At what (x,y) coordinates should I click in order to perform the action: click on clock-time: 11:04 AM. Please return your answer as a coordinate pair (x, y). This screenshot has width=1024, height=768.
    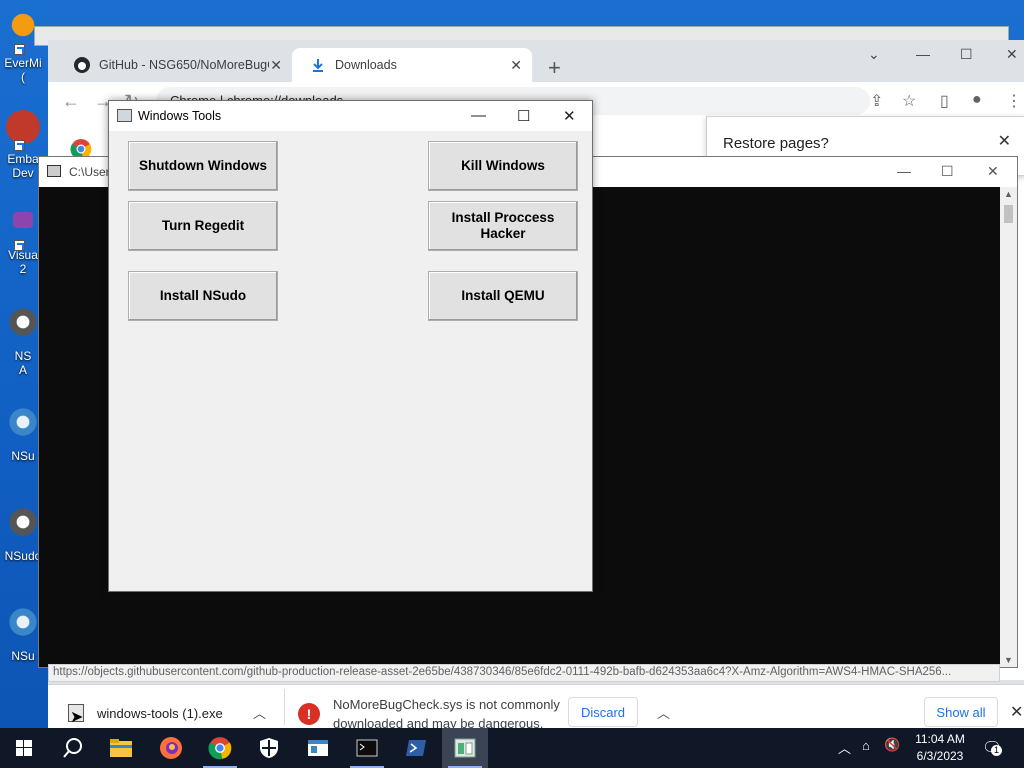
    Looking at the image, I should click on (940, 739).